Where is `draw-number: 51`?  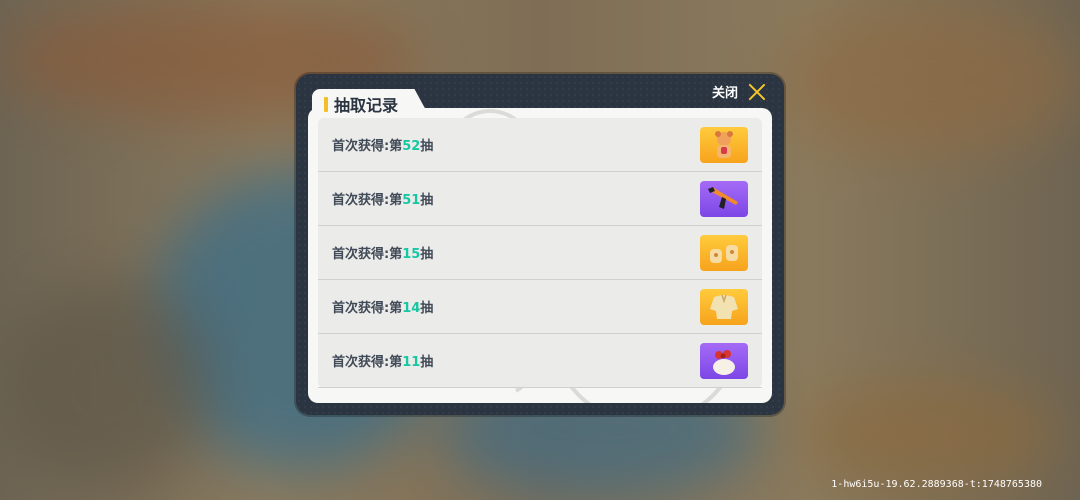 draw-number: 51 is located at coordinates (411, 200).